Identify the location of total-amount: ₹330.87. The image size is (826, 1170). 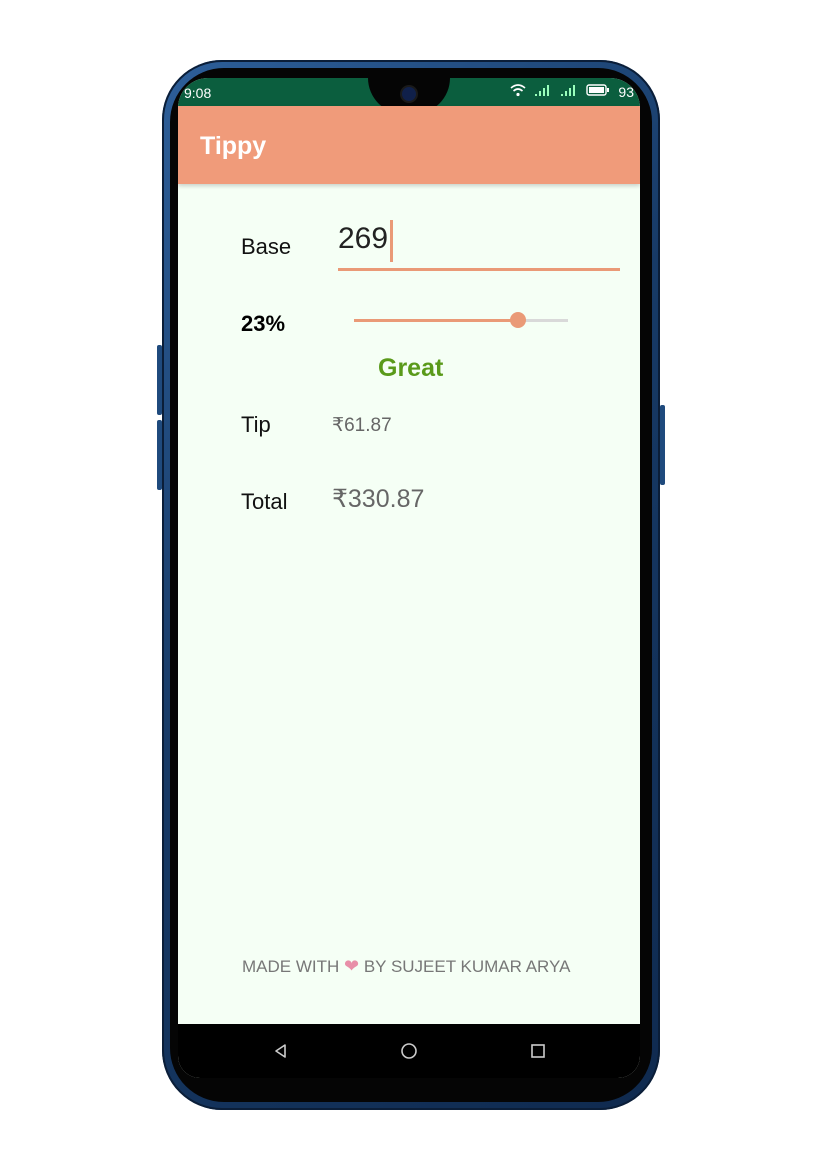
(378, 499).